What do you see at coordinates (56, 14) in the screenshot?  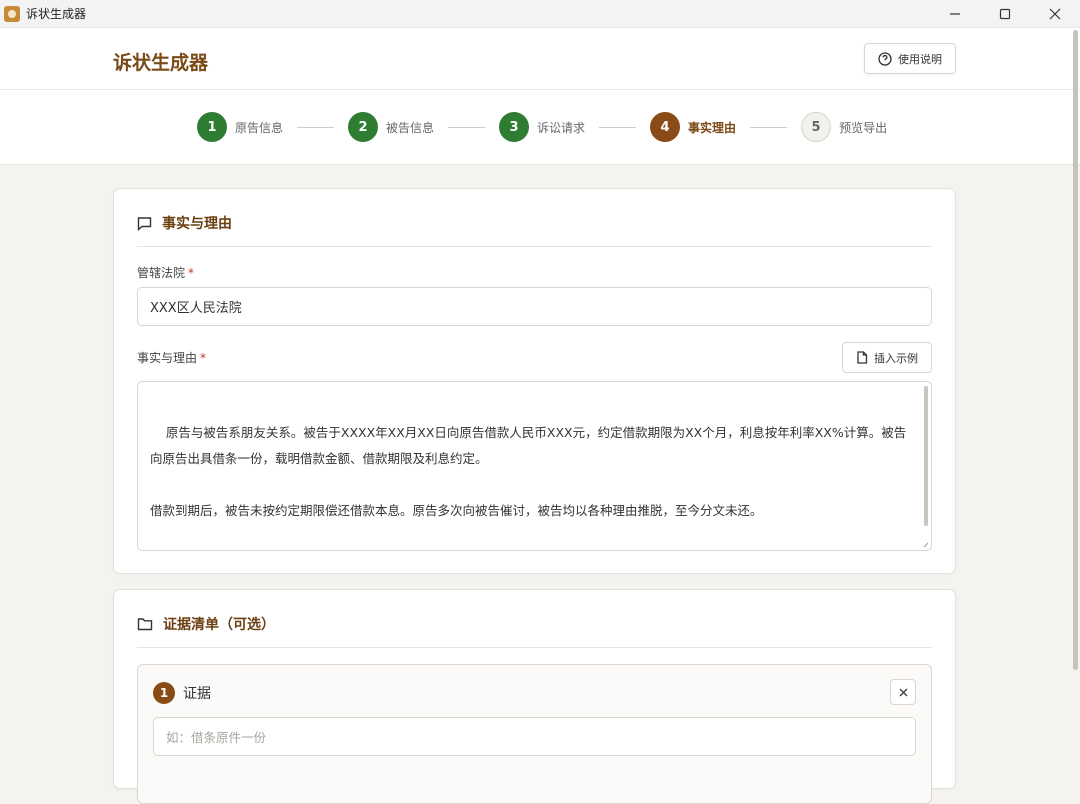 I see `window-title: 诉状生成器` at bounding box center [56, 14].